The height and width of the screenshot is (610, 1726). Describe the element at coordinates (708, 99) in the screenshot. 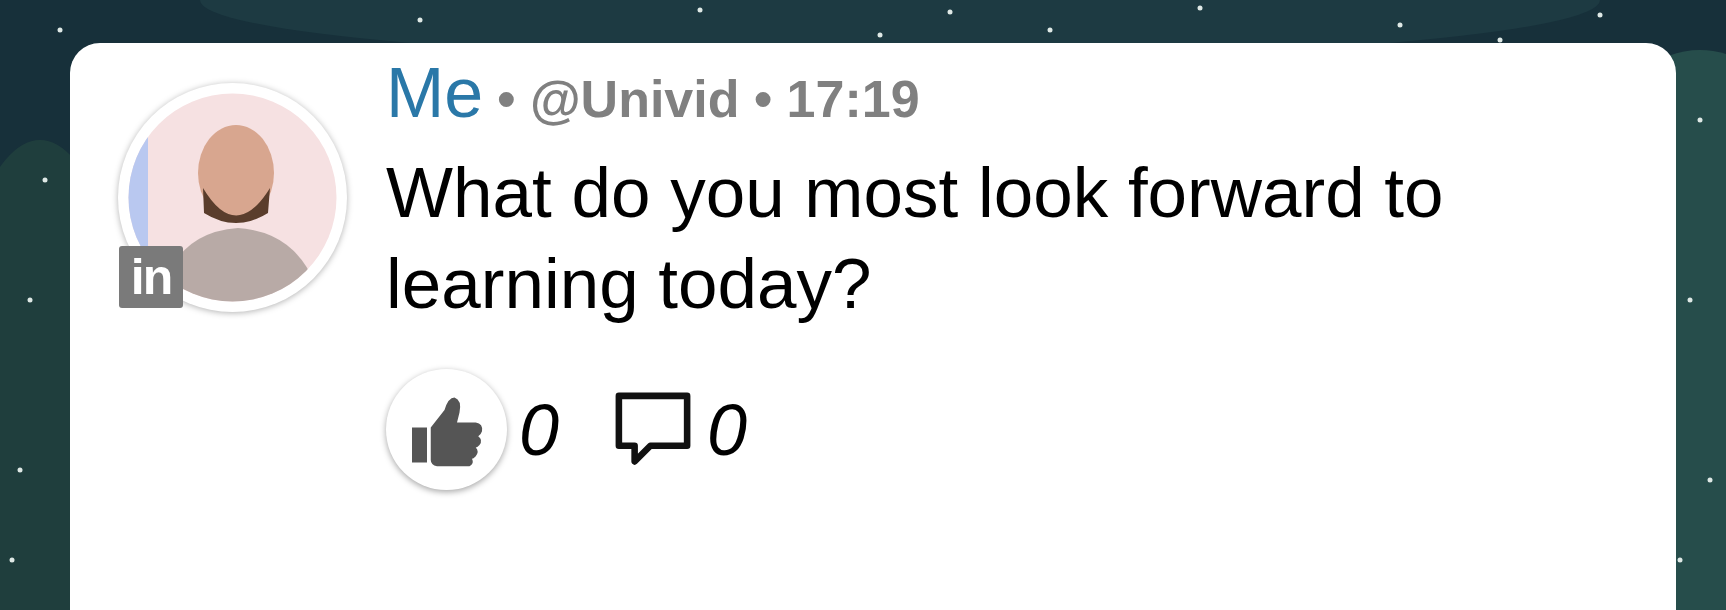

I see `post-meta: • @Univid • 17:19` at that location.